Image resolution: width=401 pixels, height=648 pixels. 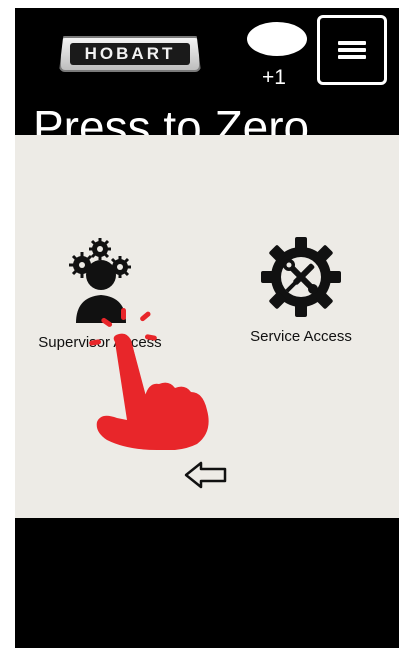 I want to click on gear-wrench-screwdriver-icon, so click(x=301, y=277).